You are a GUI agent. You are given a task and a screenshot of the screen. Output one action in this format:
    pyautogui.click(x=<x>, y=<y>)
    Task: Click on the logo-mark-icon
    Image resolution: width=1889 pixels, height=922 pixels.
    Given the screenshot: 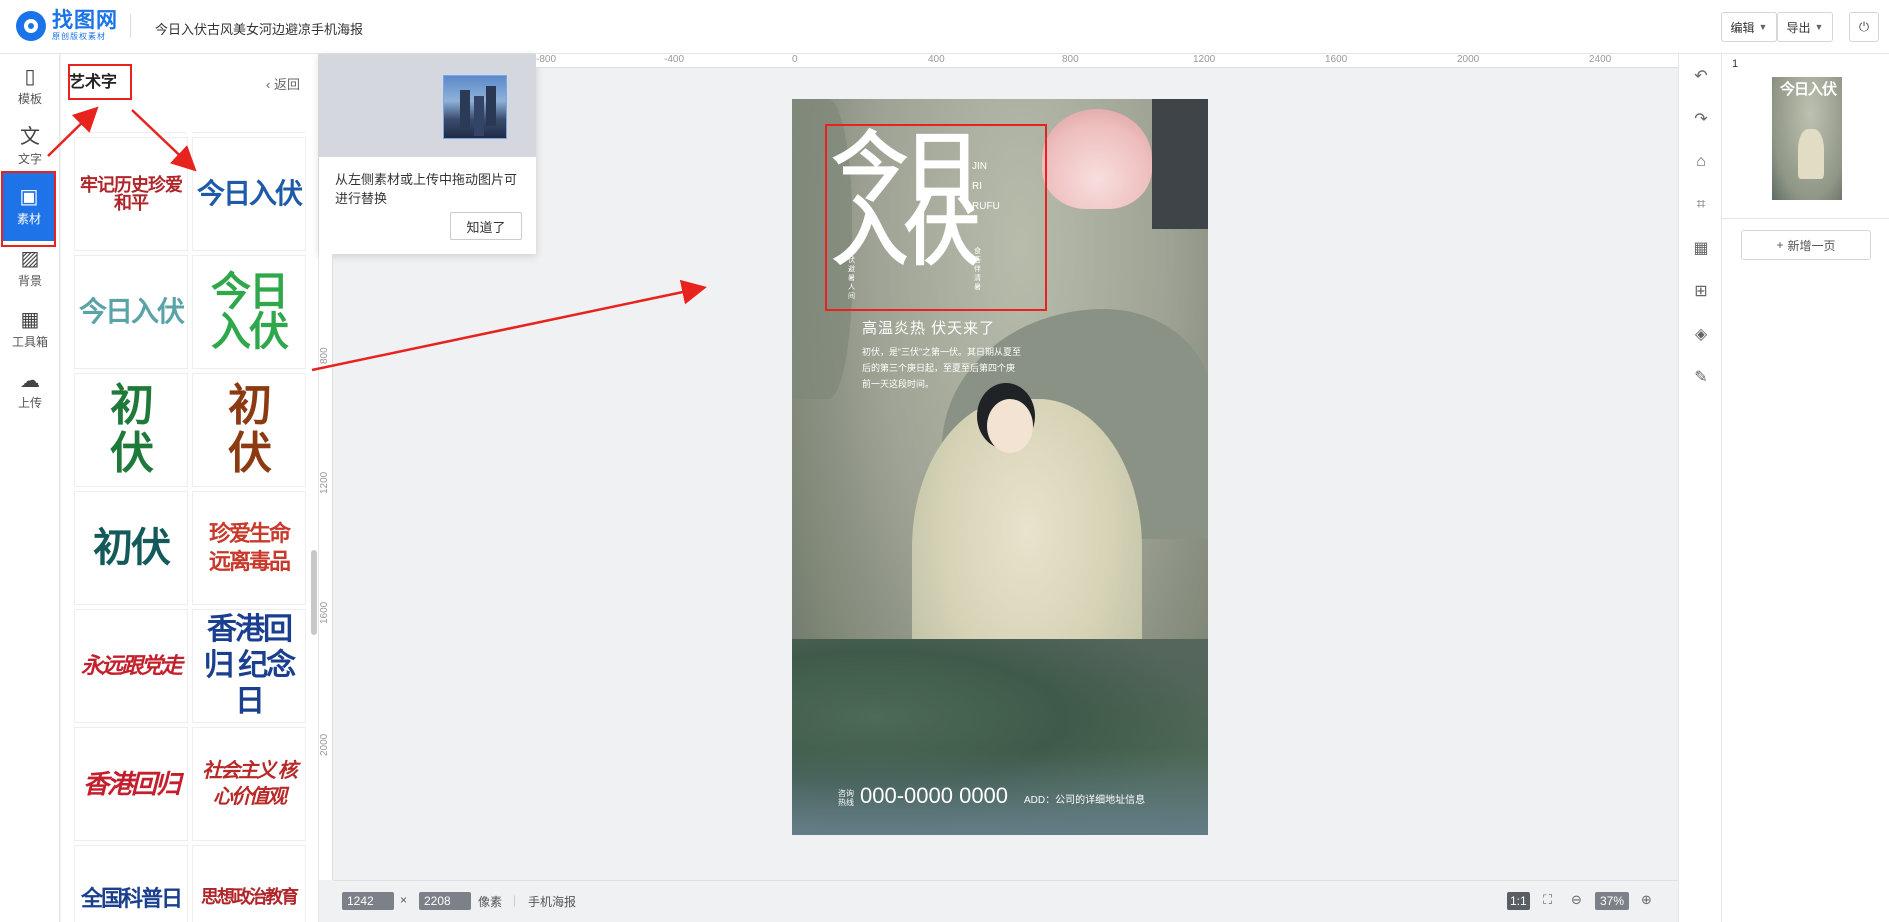 What is the action you would take?
    pyautogui.click(x=31, y=25)
    